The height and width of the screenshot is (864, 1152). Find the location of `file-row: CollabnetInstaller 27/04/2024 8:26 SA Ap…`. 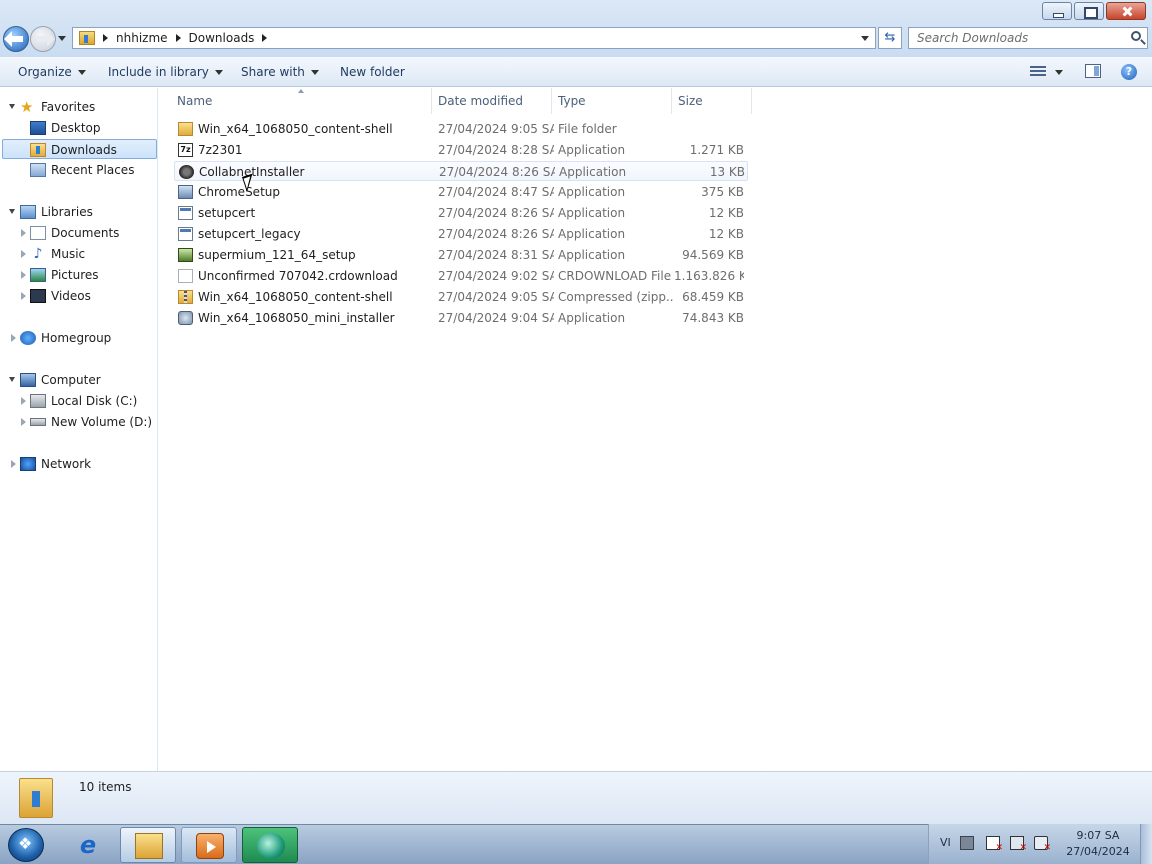

file-row: CollabnetInstaller 27/04/2024 8:26 SA Ap… is located at coordinates (461, 171).